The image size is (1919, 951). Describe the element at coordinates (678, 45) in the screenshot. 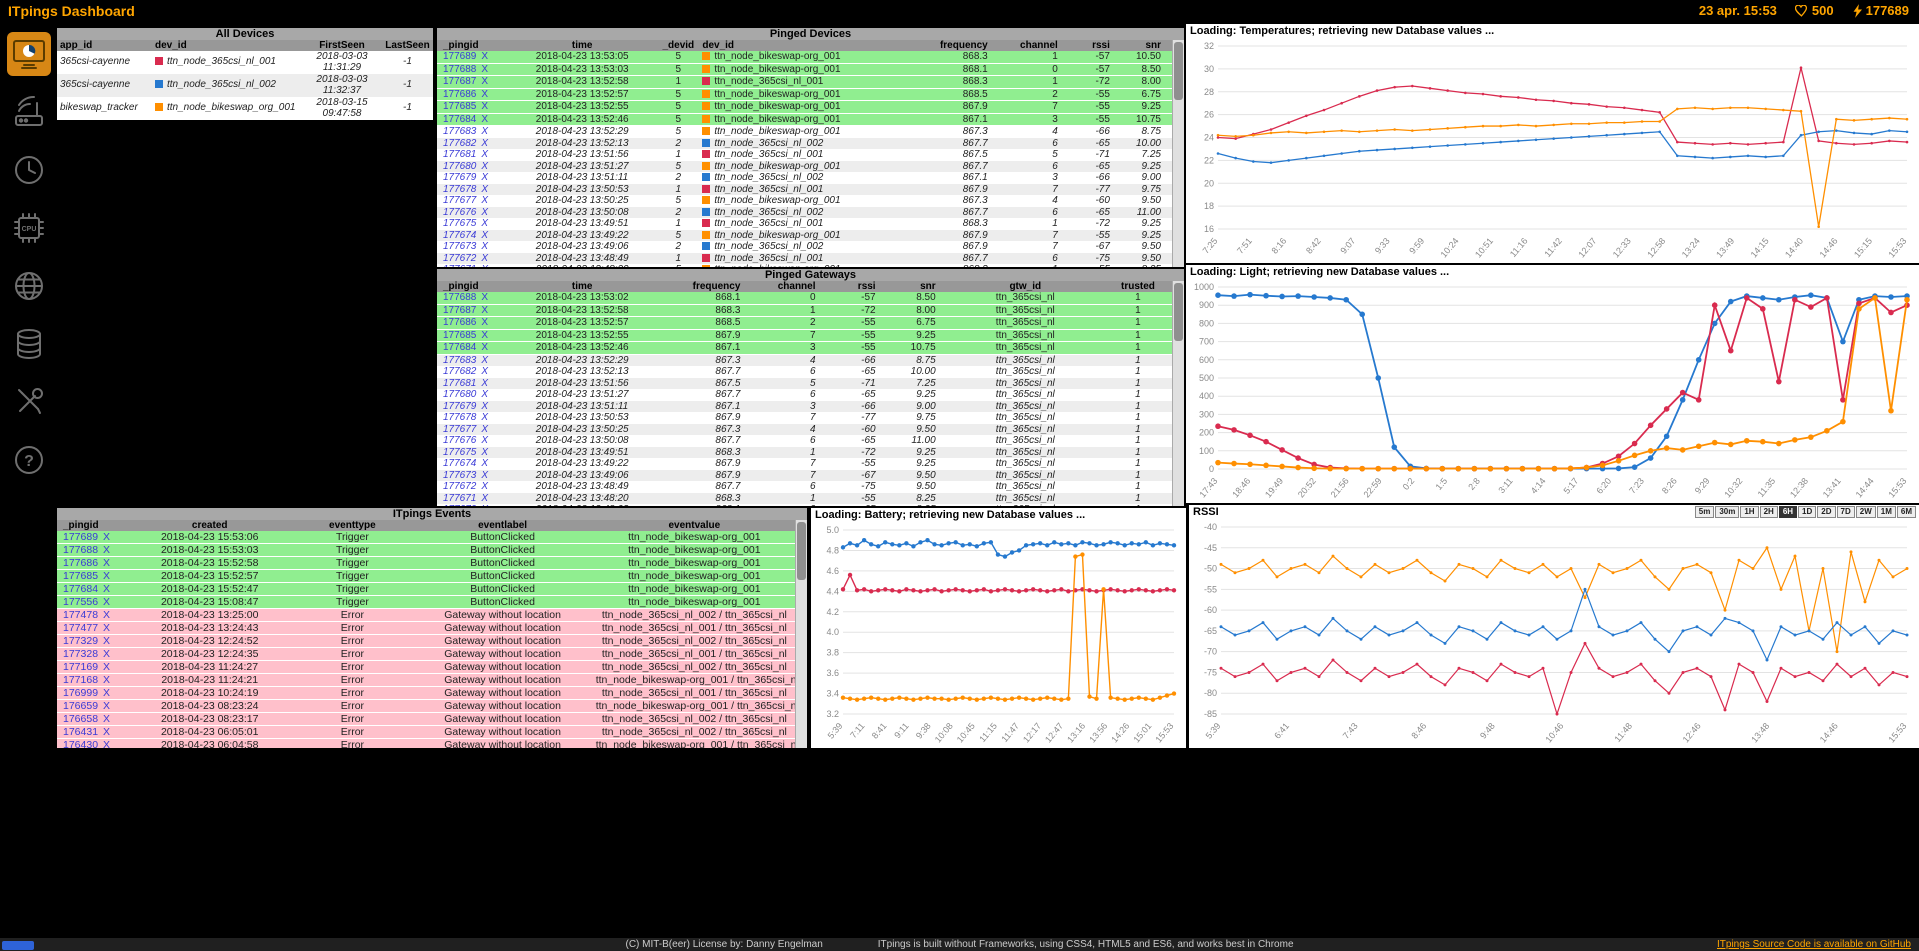

I see `column-header: _devid` at that location.